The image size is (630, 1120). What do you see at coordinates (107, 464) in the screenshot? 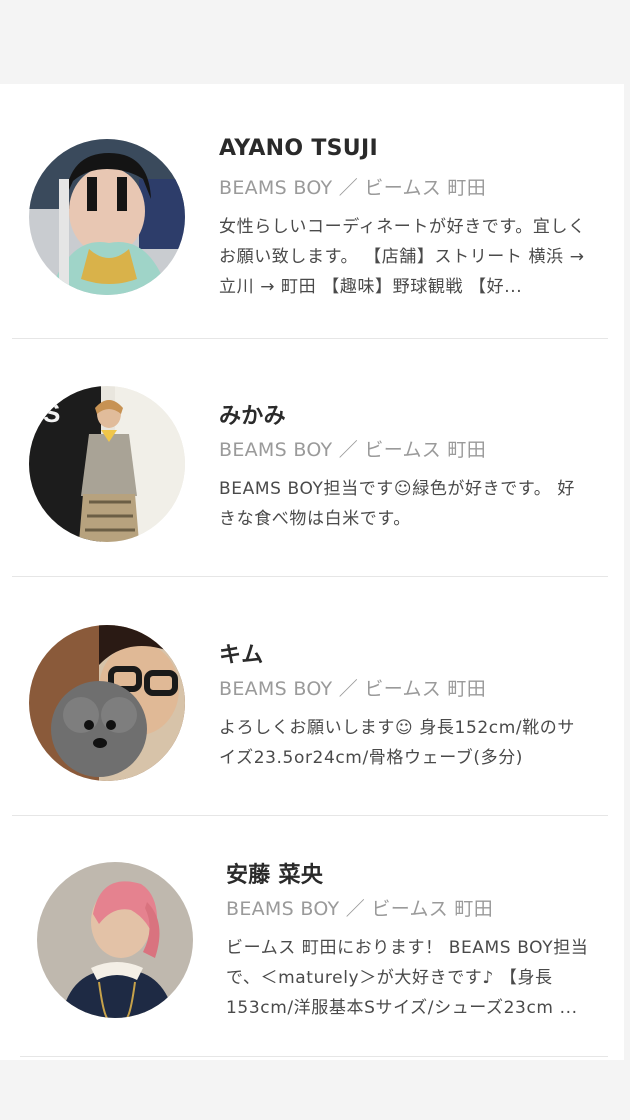
I see `staff-avatar: S` at bounding box center [107, 464].